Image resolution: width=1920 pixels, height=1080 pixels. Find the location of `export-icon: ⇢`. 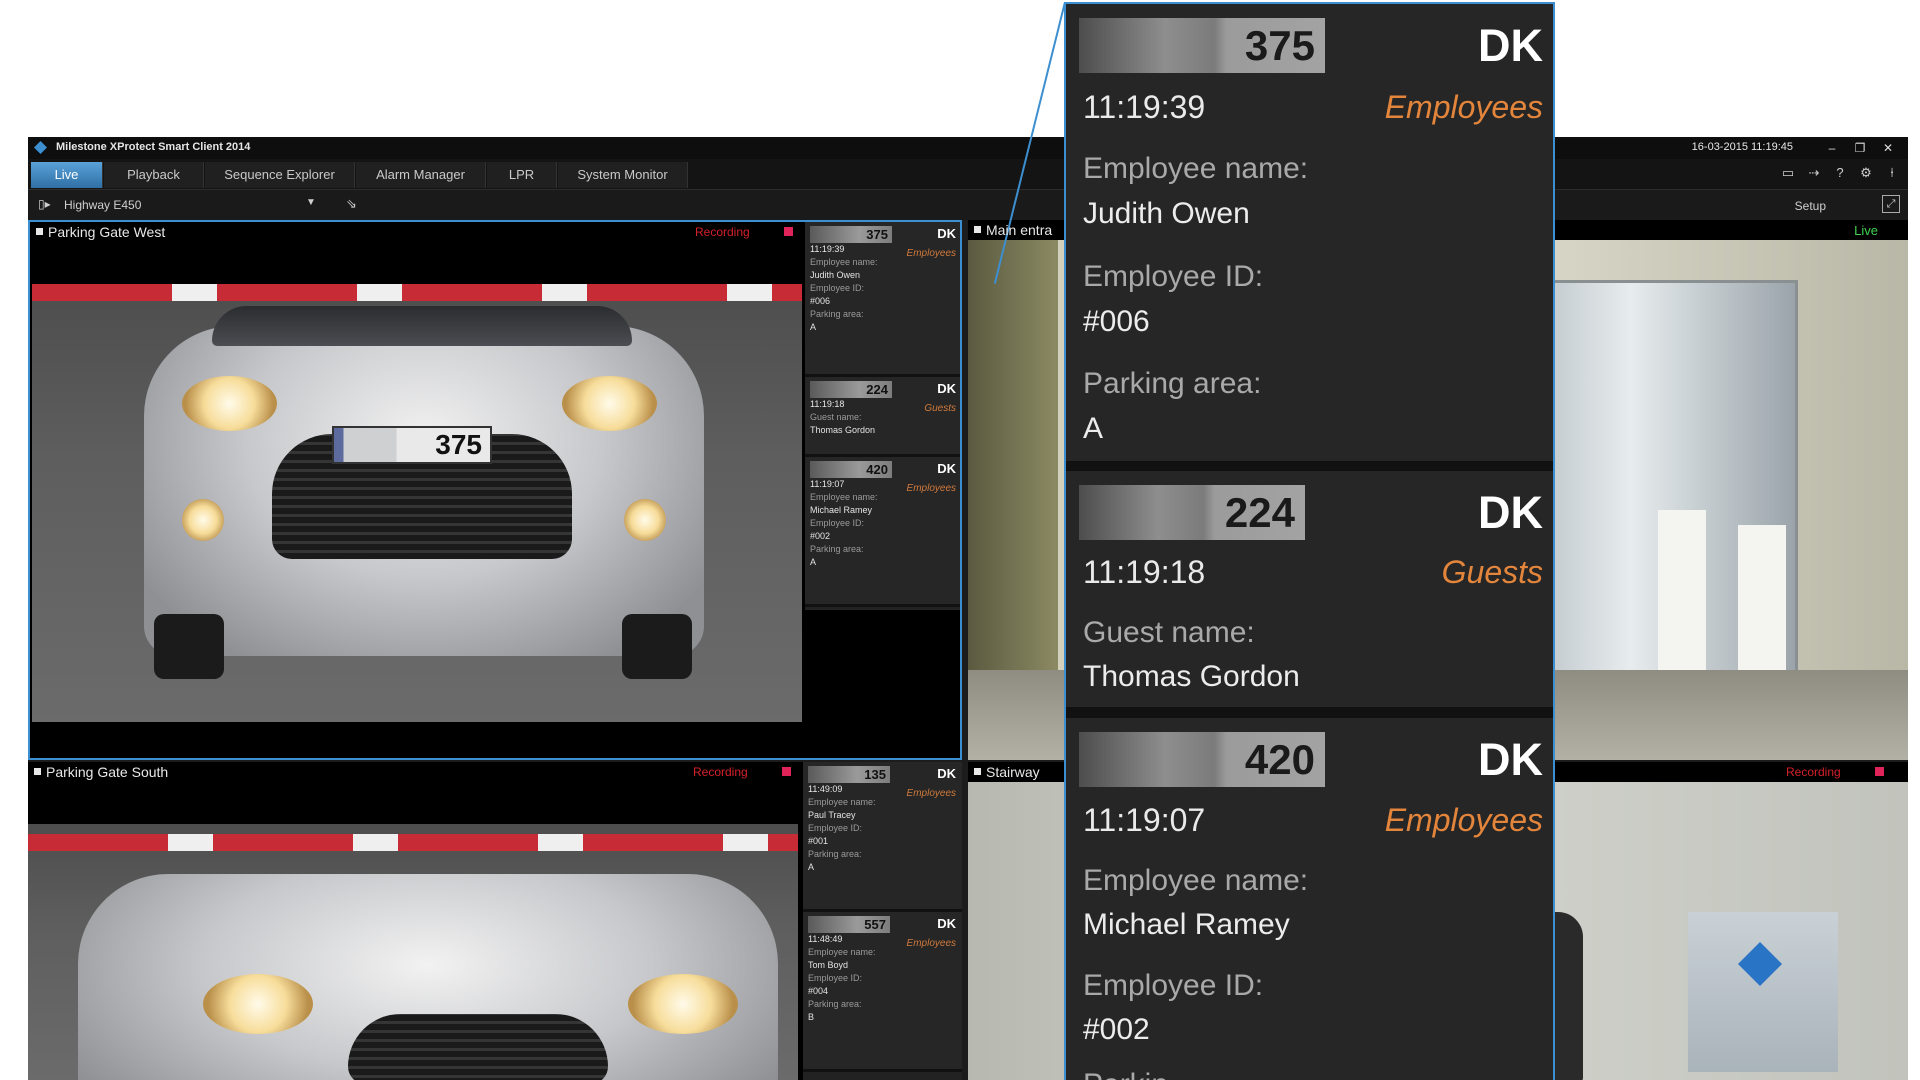

export-icon: ⇢ is located at coordinates (1814, 173).